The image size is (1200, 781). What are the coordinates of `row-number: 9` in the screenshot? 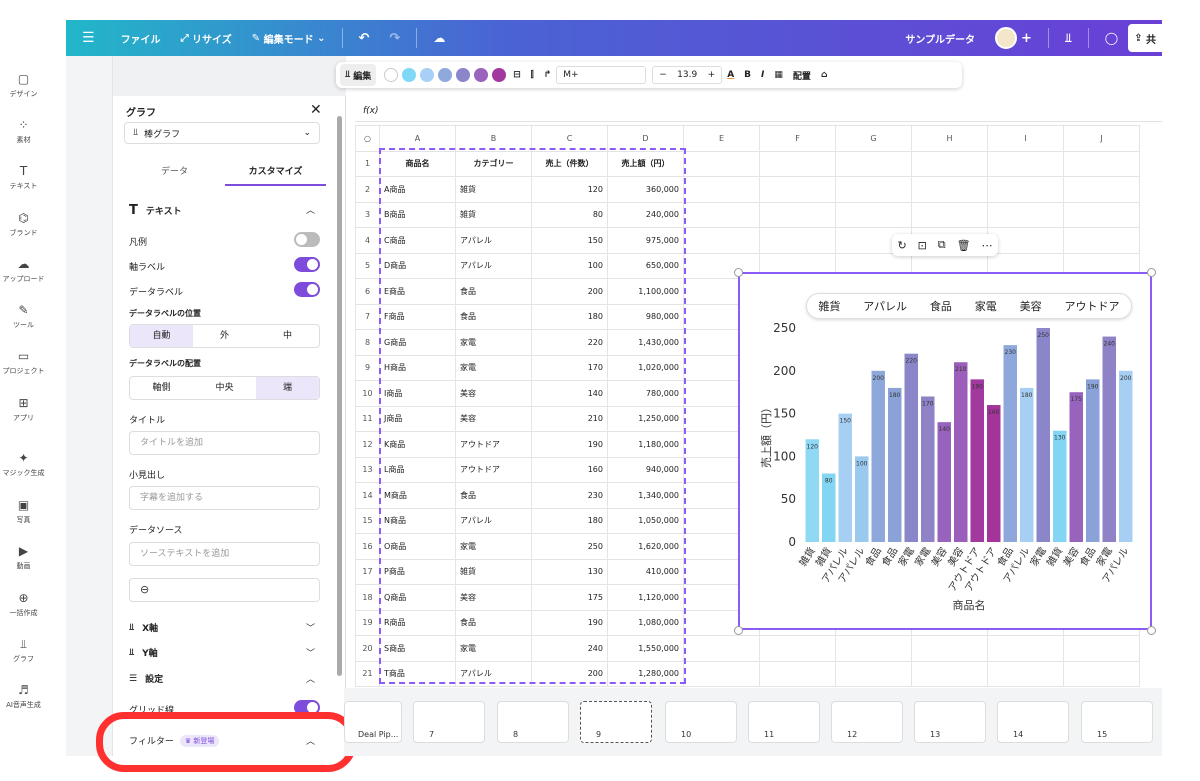 It's located at (367, 367).